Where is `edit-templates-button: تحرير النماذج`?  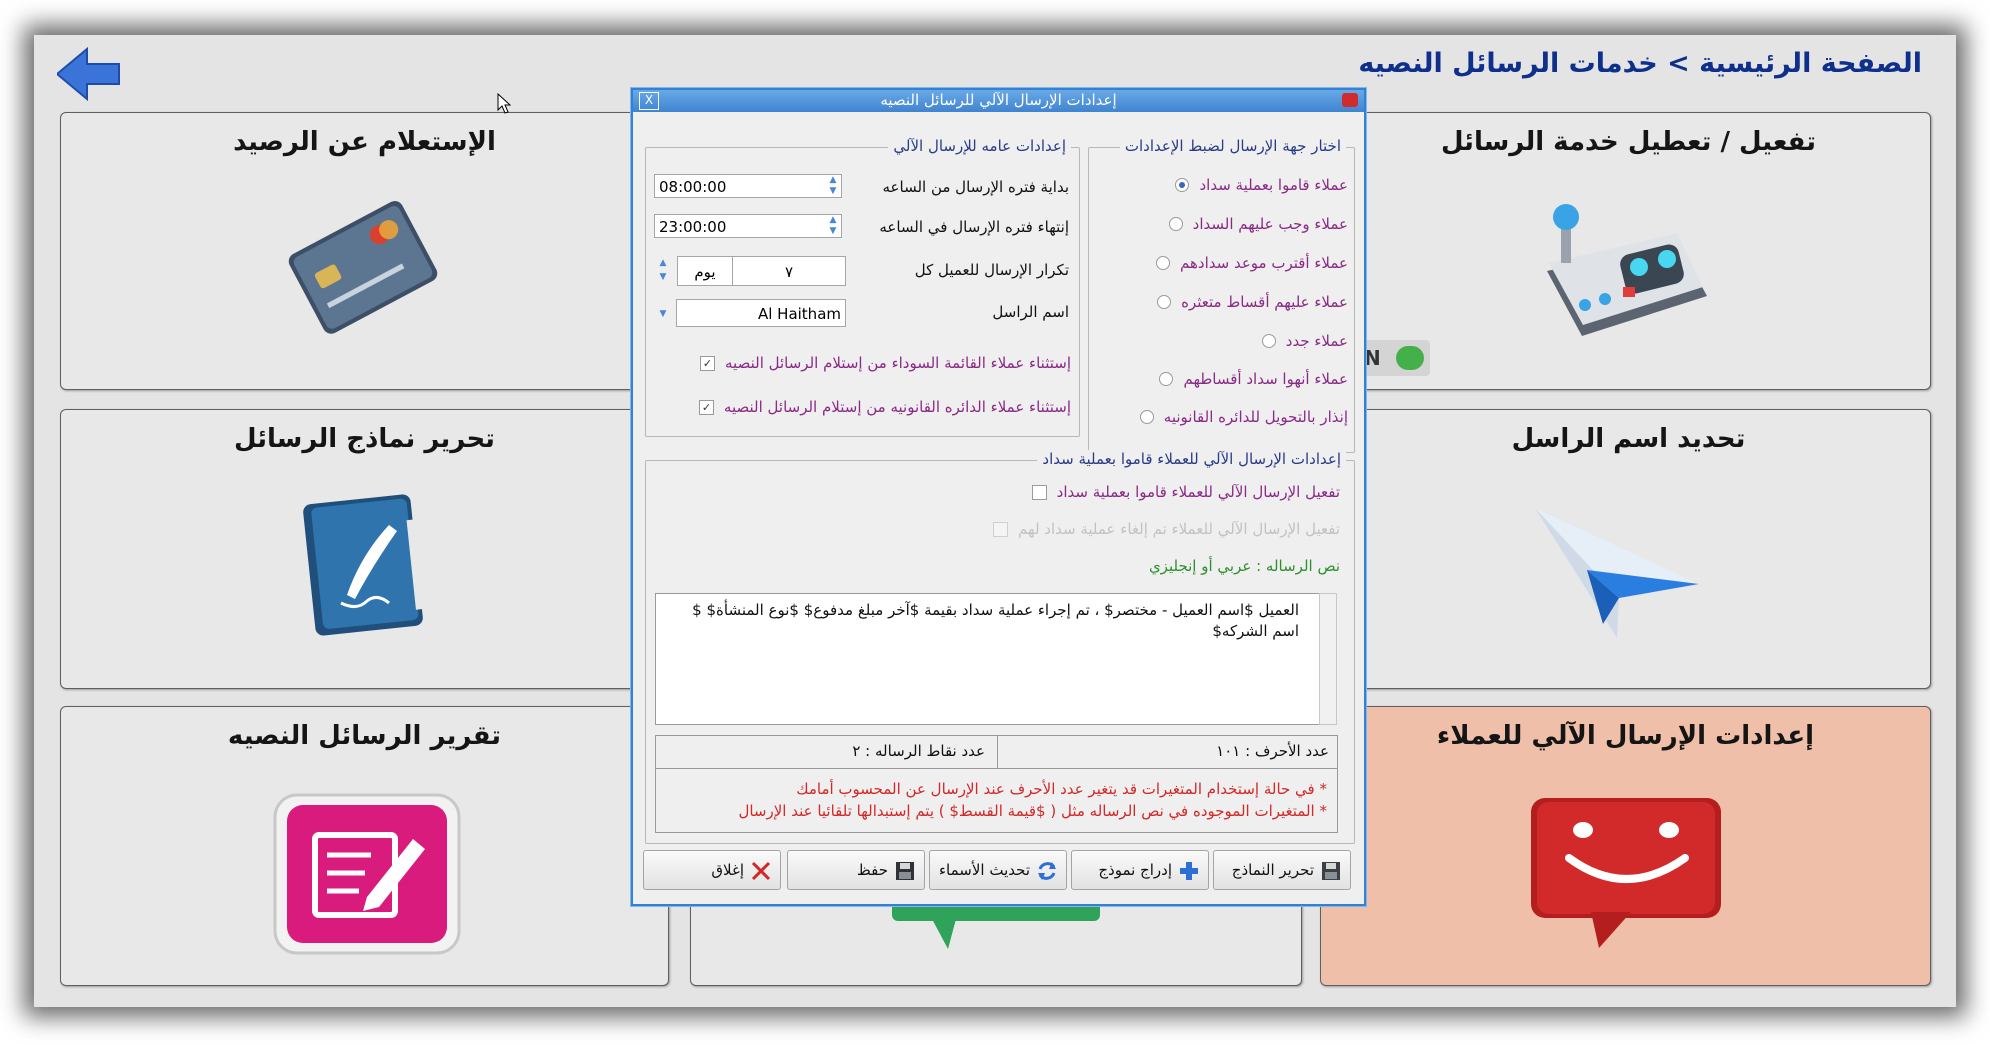
edit-templates-button: تحرير النماذج is located at coordinates (1282, 870).